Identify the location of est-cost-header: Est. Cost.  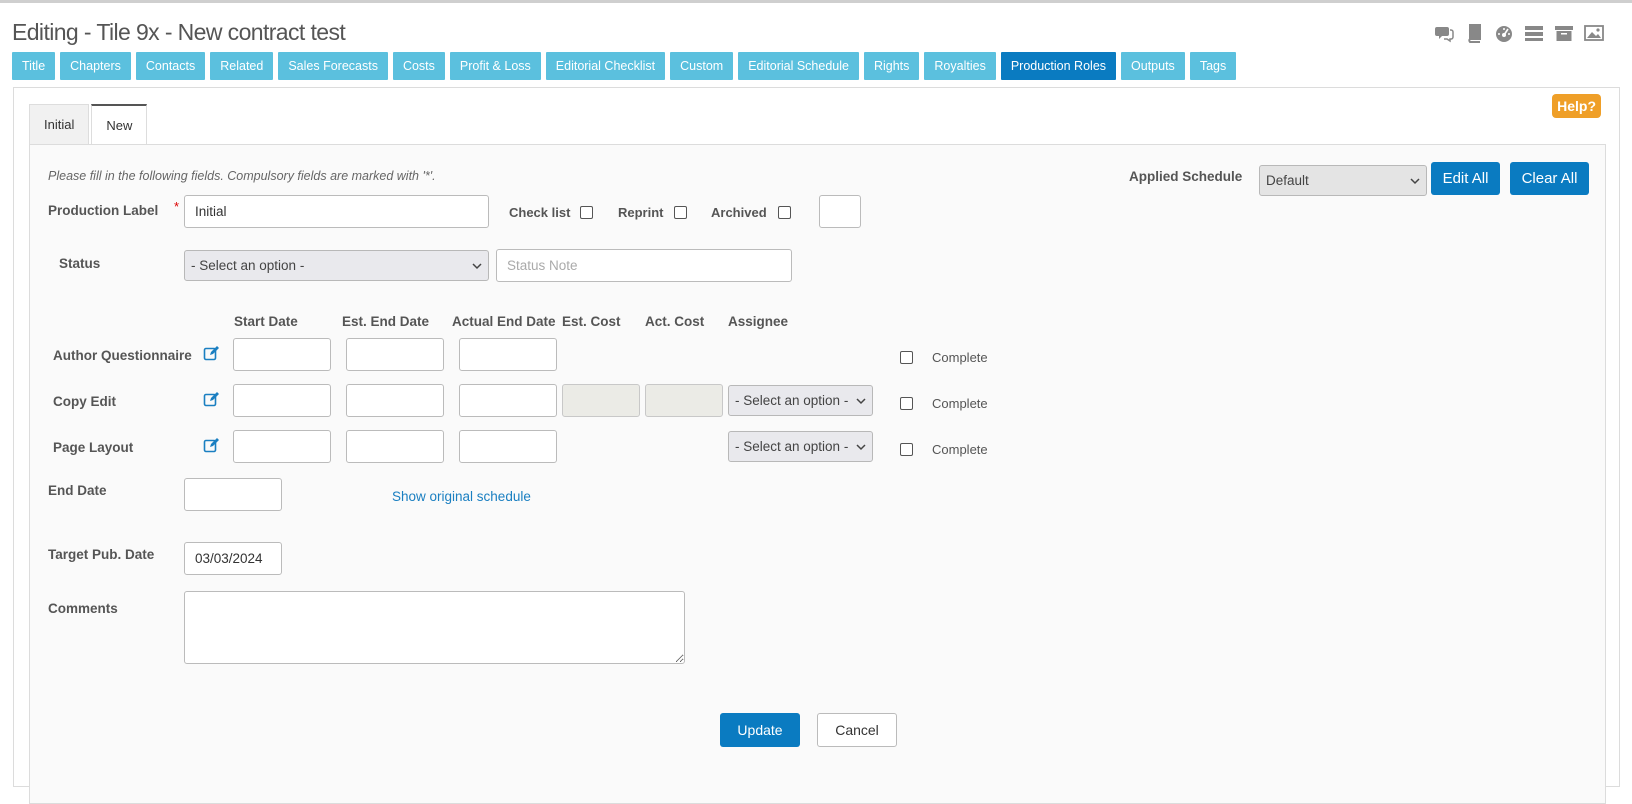
(591, 321).